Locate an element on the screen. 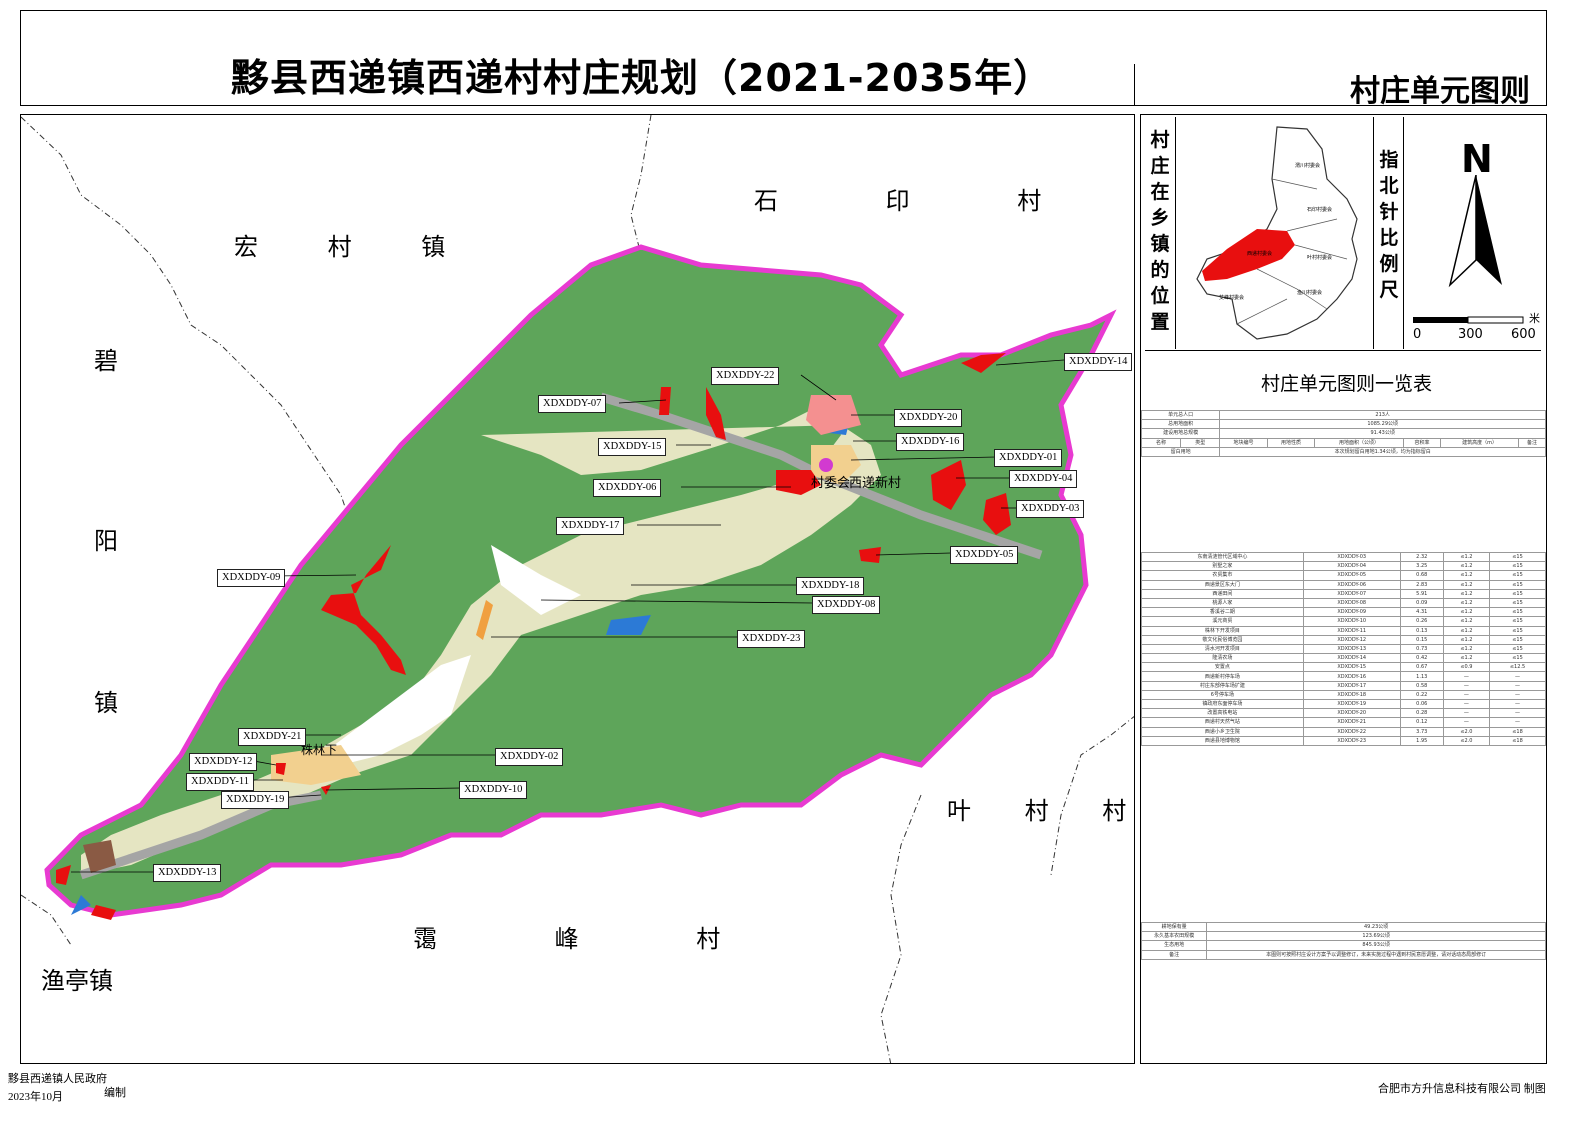  table-cell: 隆清农场 is located at coordinates (1222, 658).